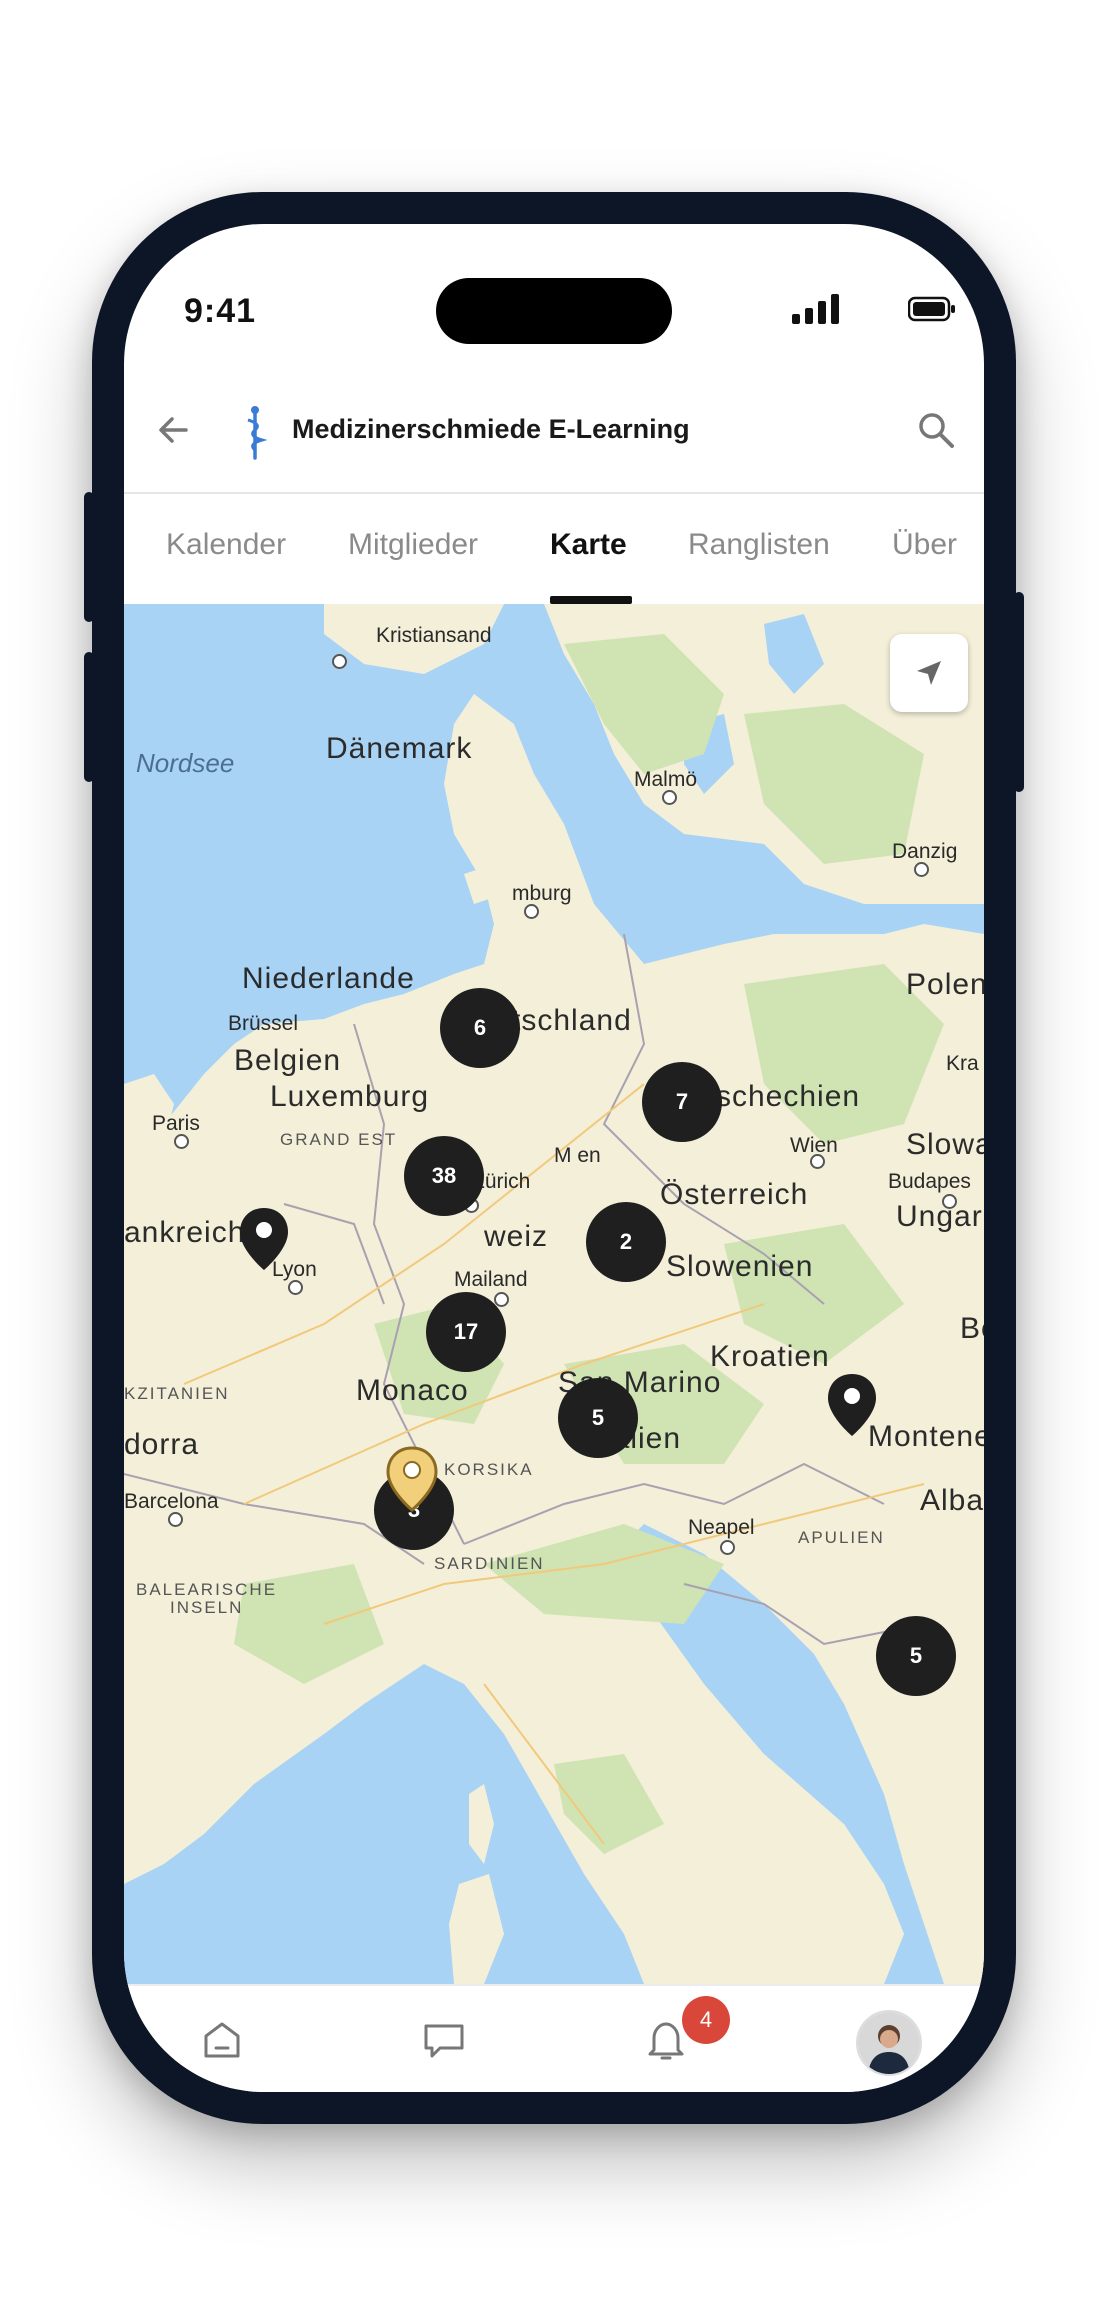 The height and width of the screenshot is (2312, 1108). What do you see at coordinates (682, 1102) in the screenshot?
I see `map-cluster: 7` at bounding box center [682, 1102].